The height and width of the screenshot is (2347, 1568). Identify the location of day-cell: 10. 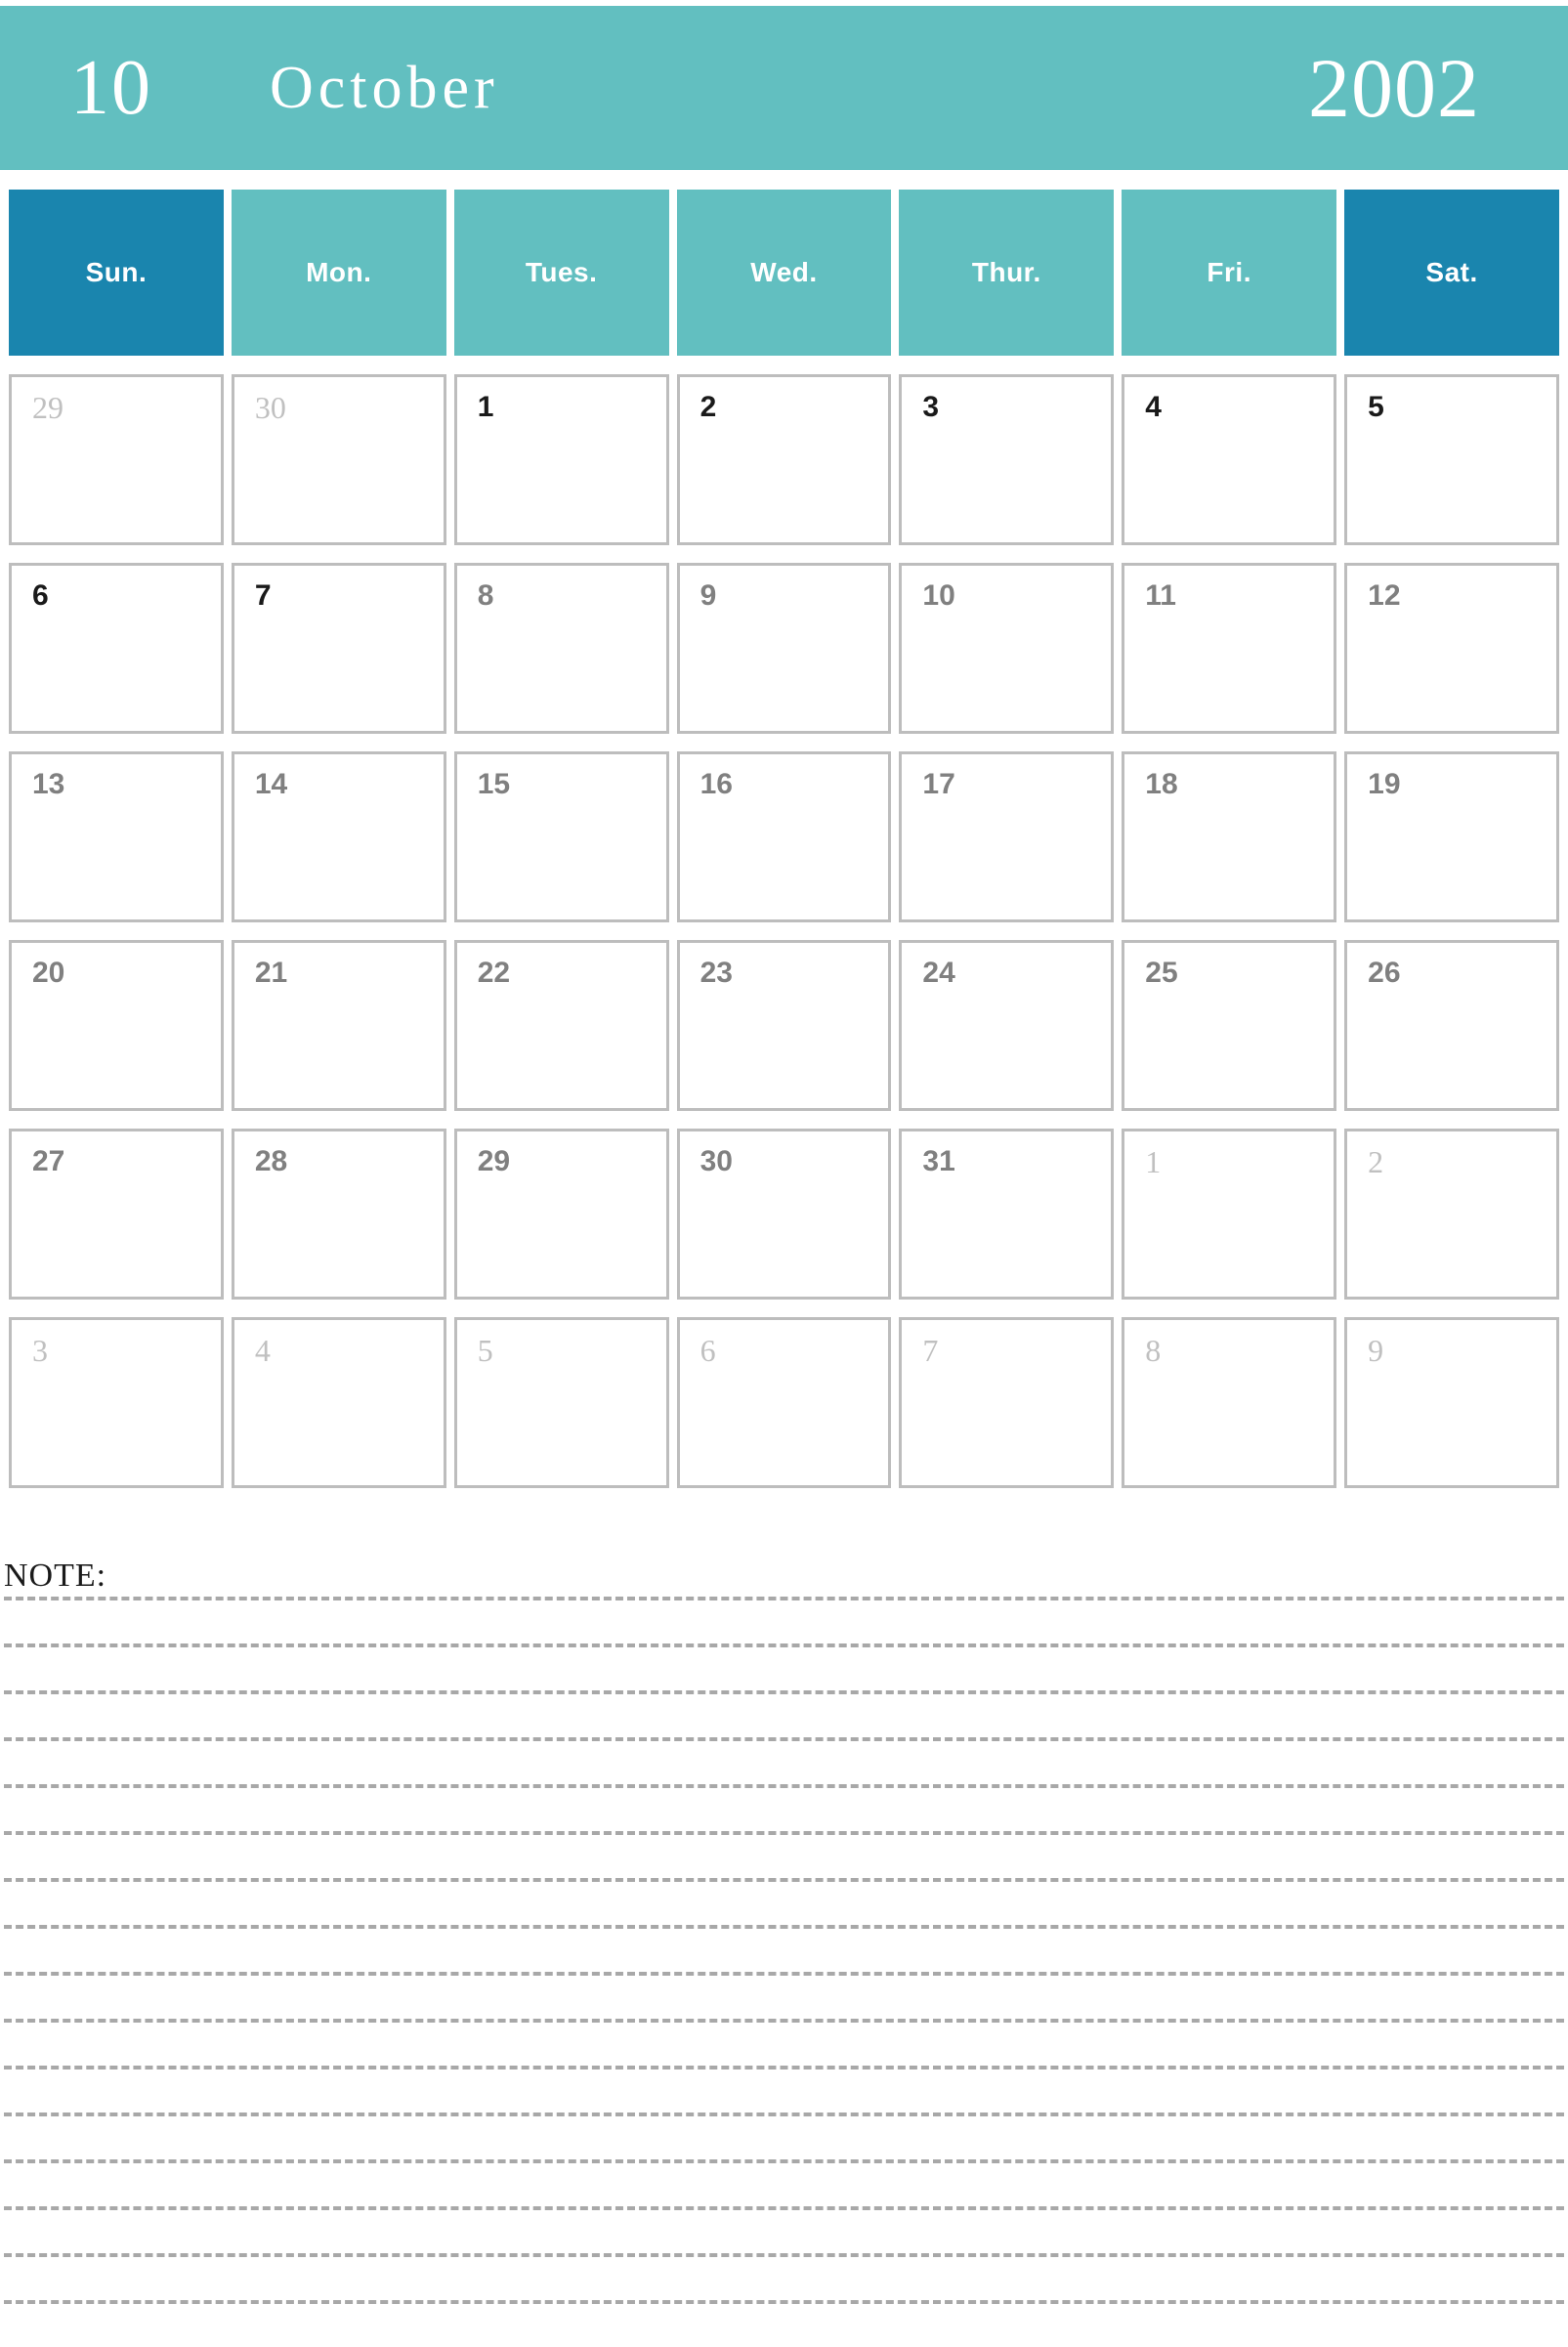
(1007, 648).